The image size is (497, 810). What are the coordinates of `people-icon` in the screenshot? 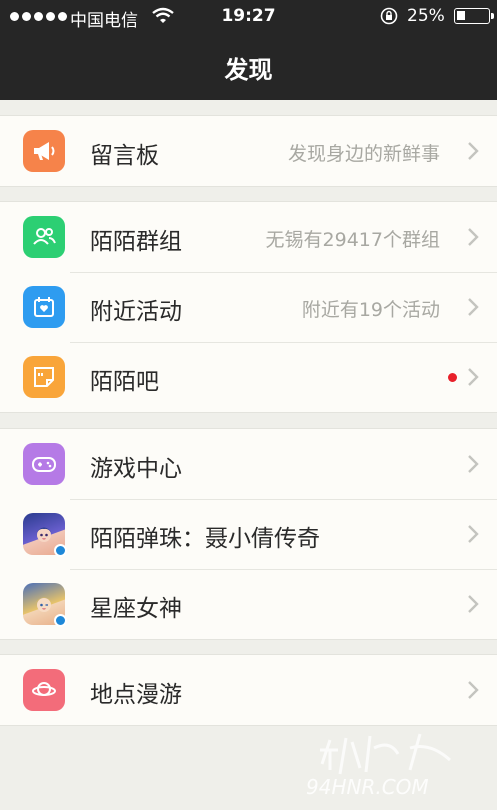 It's located at (44, 237).